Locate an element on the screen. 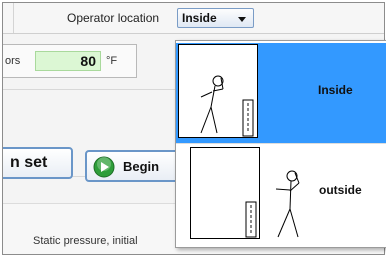  static-pressure-label: Static pressure, initial is located at coordinates (85, 241).